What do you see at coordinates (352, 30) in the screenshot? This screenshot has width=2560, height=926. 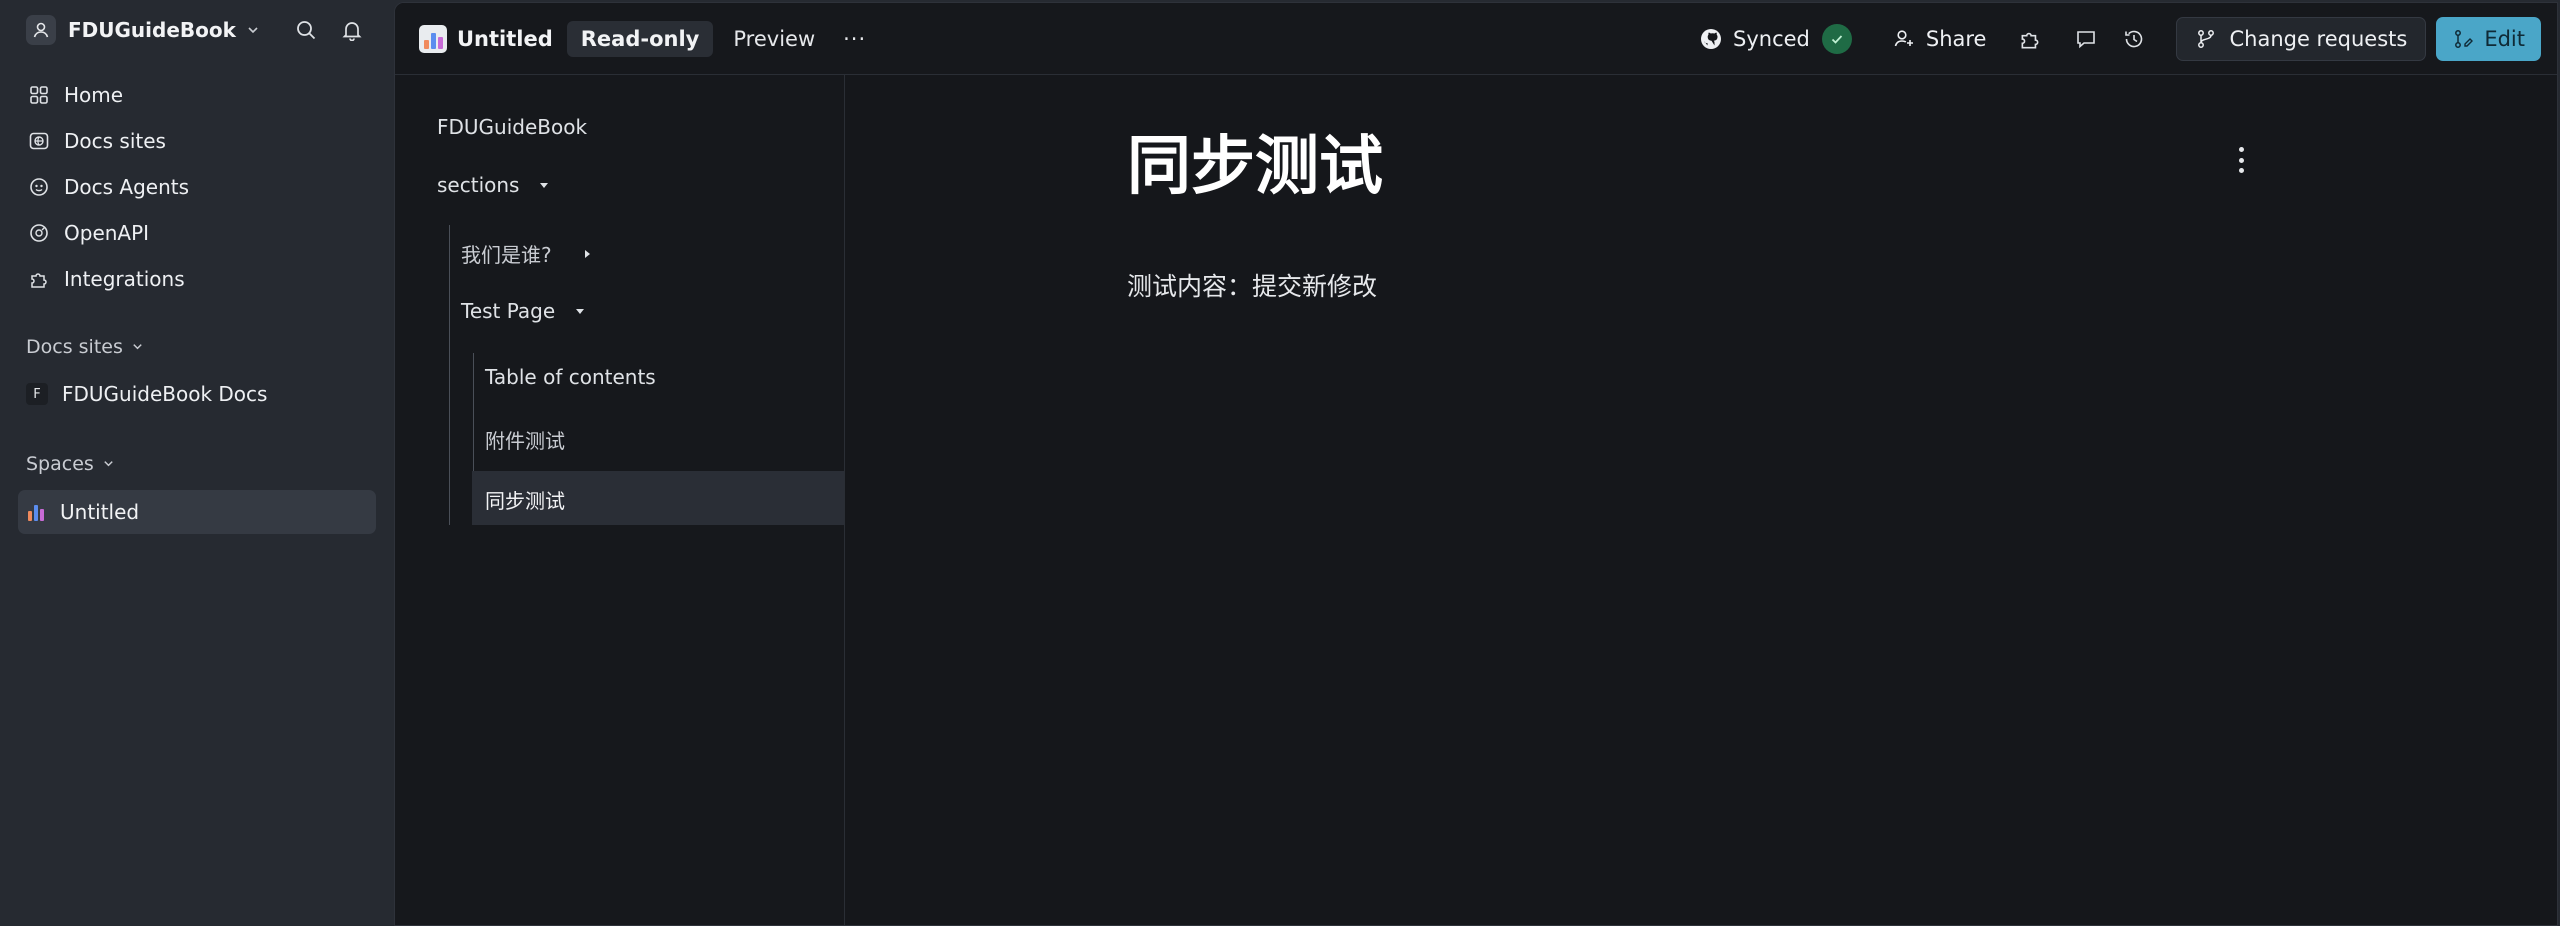 I see `bell-icon` at bounding box center [352, 30].